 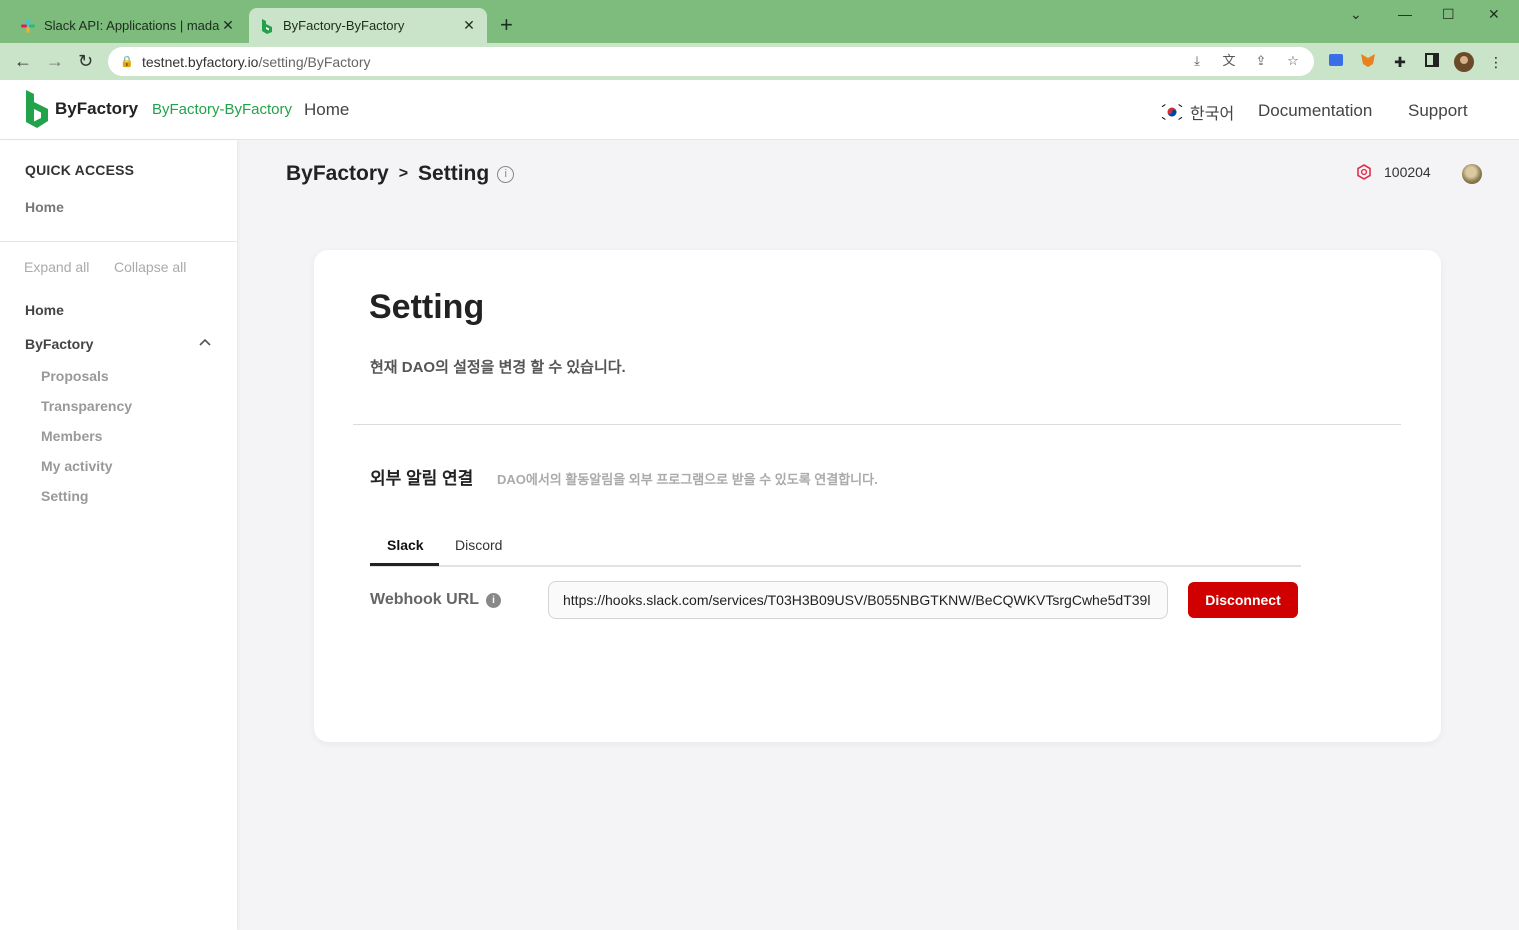 I want to click on reload-icon: ↻, so click(x=85, y=61).